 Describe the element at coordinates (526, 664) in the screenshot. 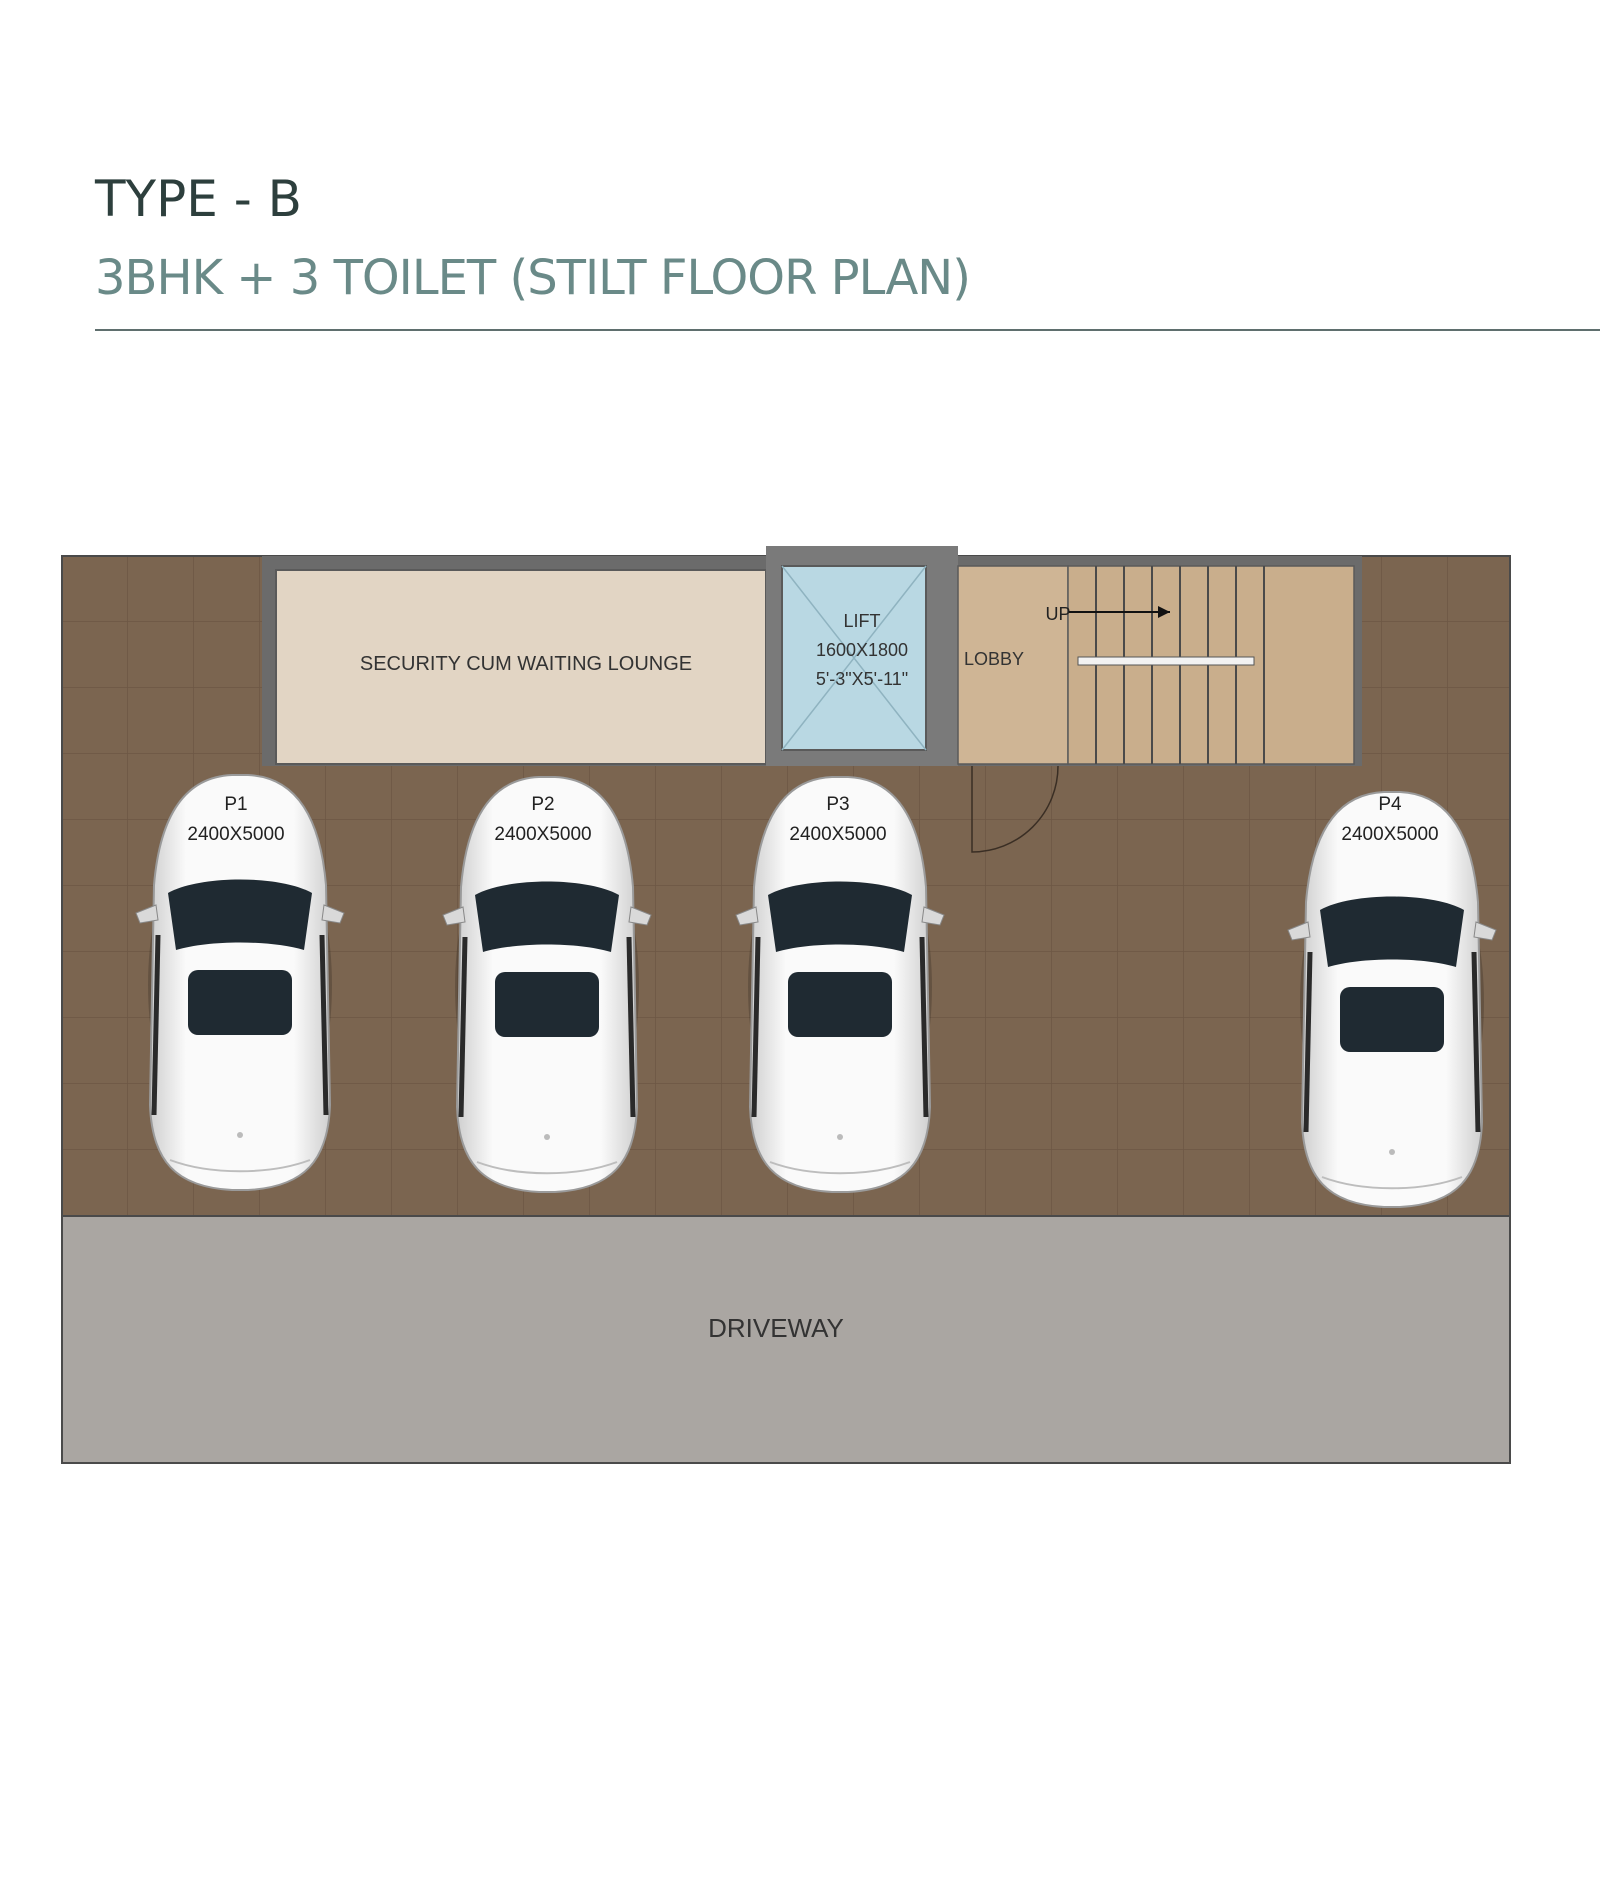

I see `lounge-label: SECURITY CUM WAITING LOUNGE` at that location.